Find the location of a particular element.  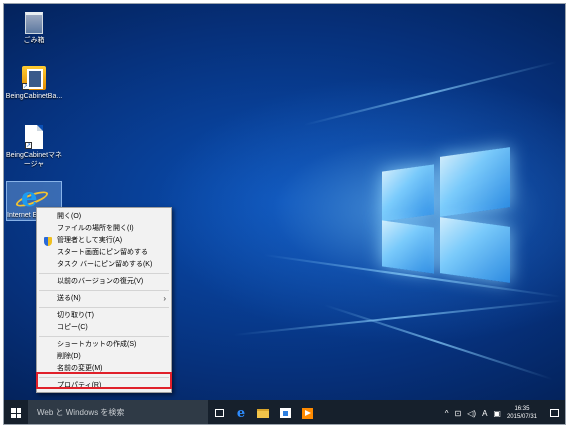

ime-indicator: A is located at coordinates (484, 413).